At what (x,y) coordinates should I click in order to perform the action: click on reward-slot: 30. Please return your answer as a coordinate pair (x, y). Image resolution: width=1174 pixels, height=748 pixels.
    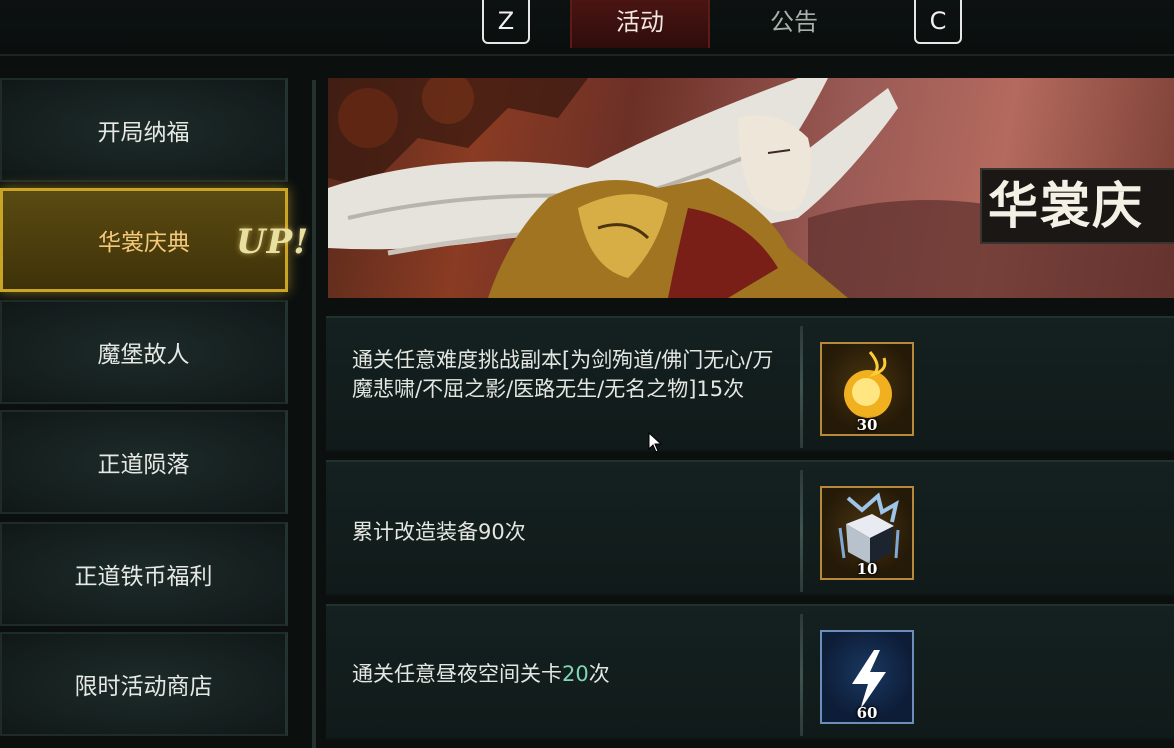
    Looking at the image, I should click on (867, 389).